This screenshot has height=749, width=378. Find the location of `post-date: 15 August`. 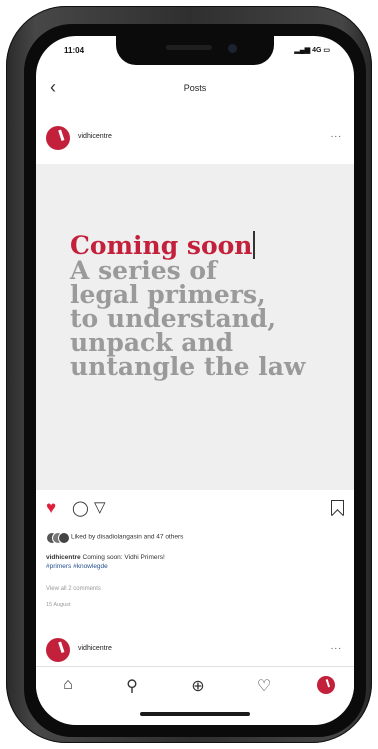

post-date: 15 August is located at coordinates (58, 605).